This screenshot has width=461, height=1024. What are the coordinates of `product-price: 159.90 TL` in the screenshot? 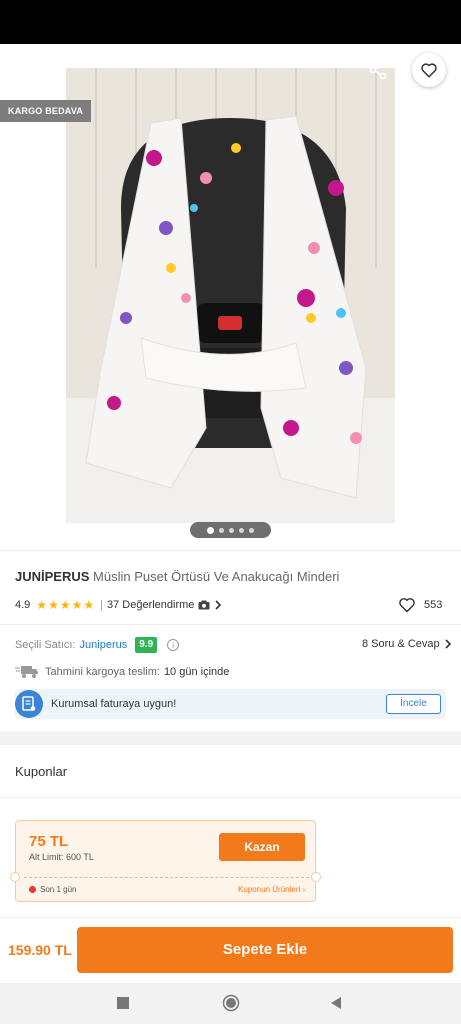 It's located at (40, 950).